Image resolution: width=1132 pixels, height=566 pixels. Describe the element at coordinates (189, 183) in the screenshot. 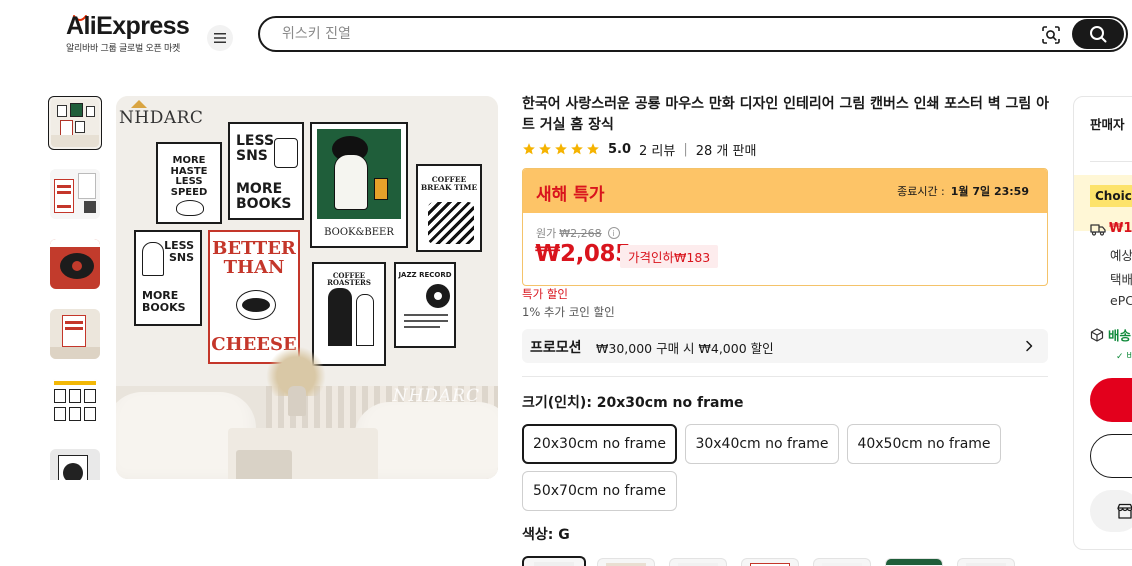

I see `poster-more-haste: MORE HASTE LESS SPEED` at that location.